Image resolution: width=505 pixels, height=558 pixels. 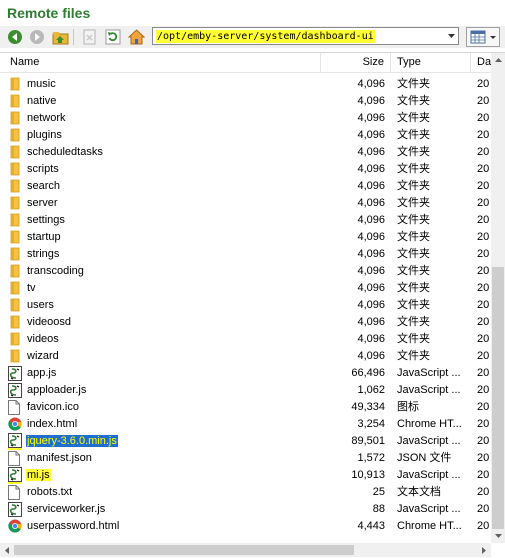 What do you see at coordinates (245, 424) in the screenshot?
I see `file-row: index.html 3,254 Chrome HT... 20` at bounding box center [245, 424].